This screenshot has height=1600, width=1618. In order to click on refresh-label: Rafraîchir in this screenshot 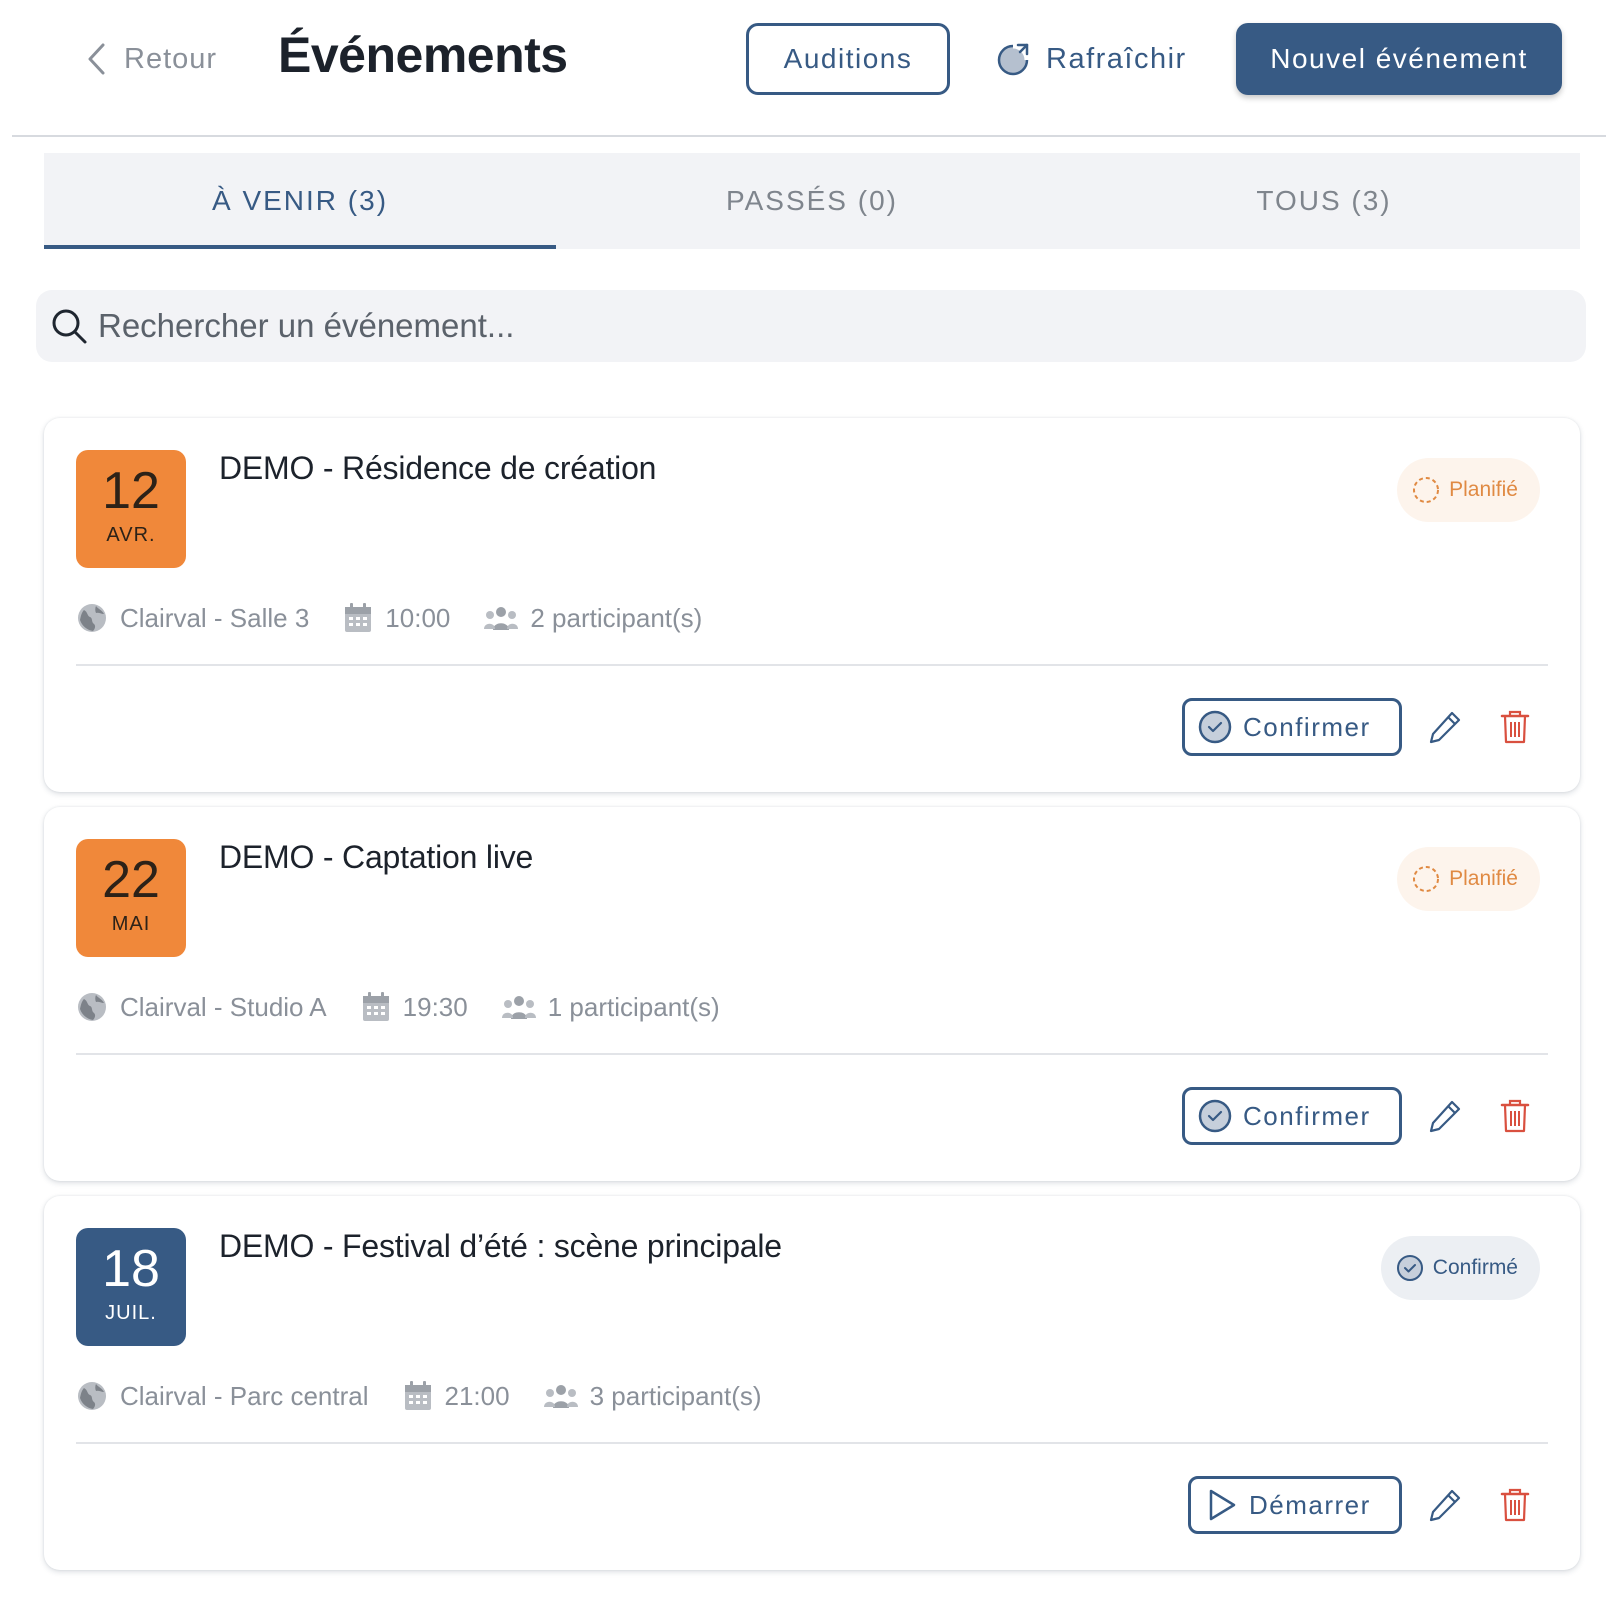, I will do `click(1116, 58)`.